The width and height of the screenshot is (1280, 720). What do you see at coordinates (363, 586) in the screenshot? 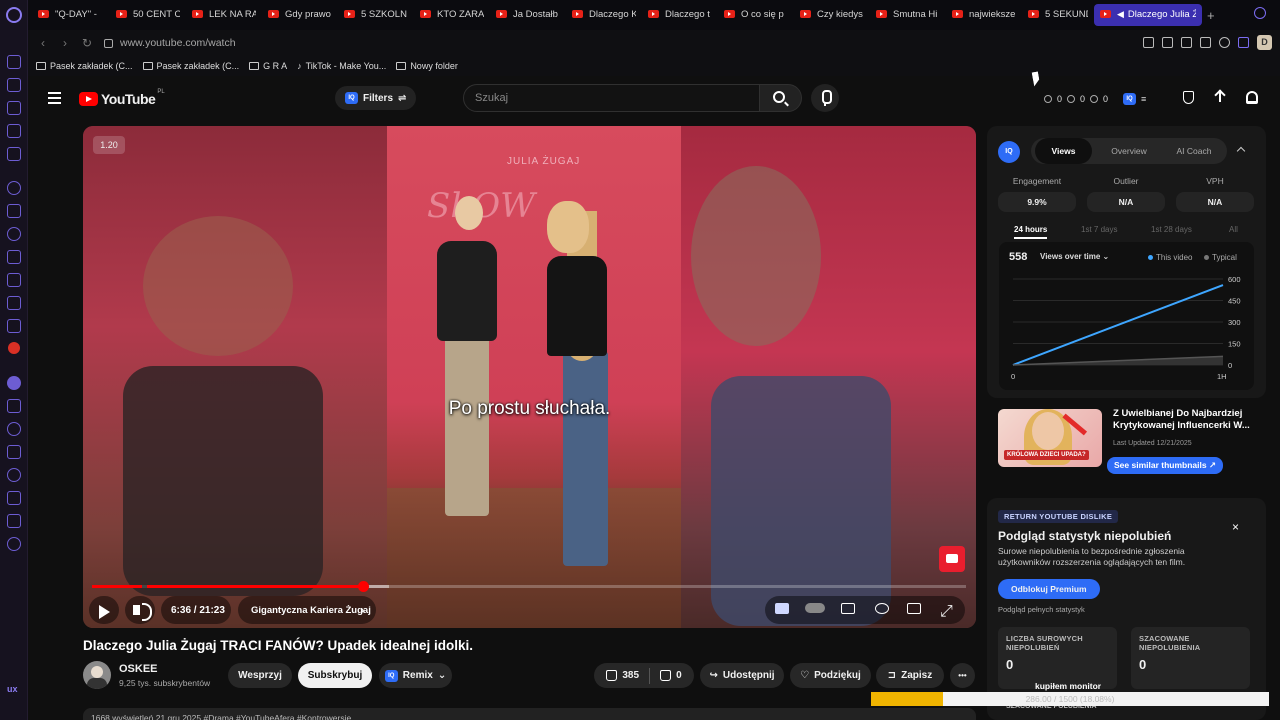
I see `scrubber-handle` at bounding box center [363, 586].